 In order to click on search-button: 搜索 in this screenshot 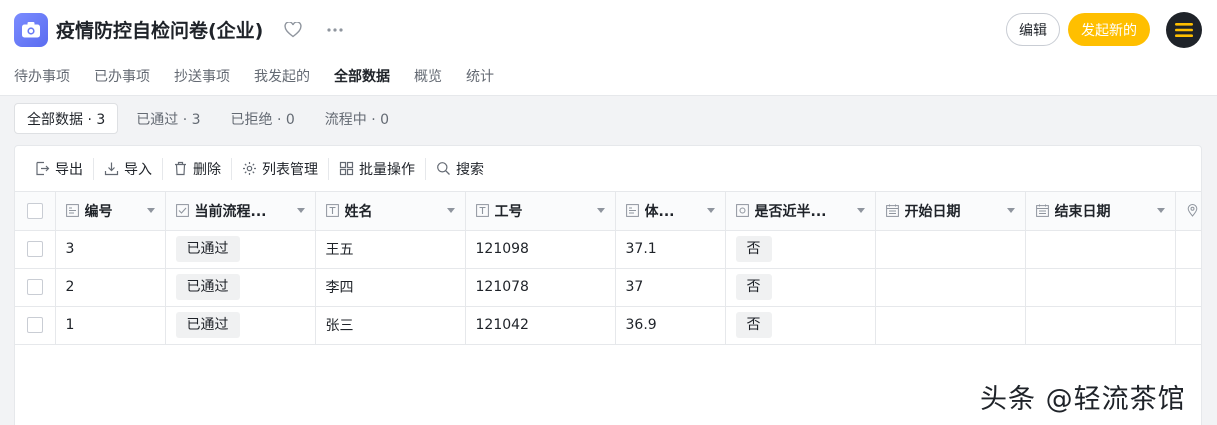, I will do `click(459, 168)`.